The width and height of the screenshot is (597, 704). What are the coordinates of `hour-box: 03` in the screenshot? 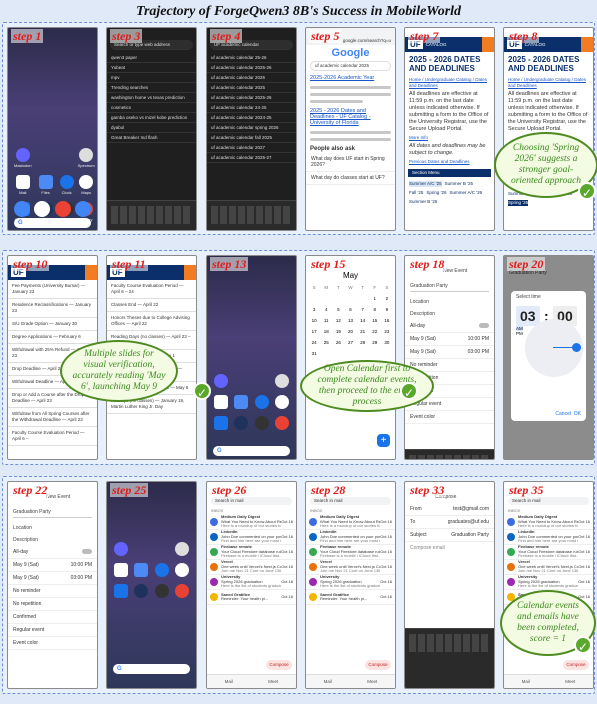 It's located at (528, 316).